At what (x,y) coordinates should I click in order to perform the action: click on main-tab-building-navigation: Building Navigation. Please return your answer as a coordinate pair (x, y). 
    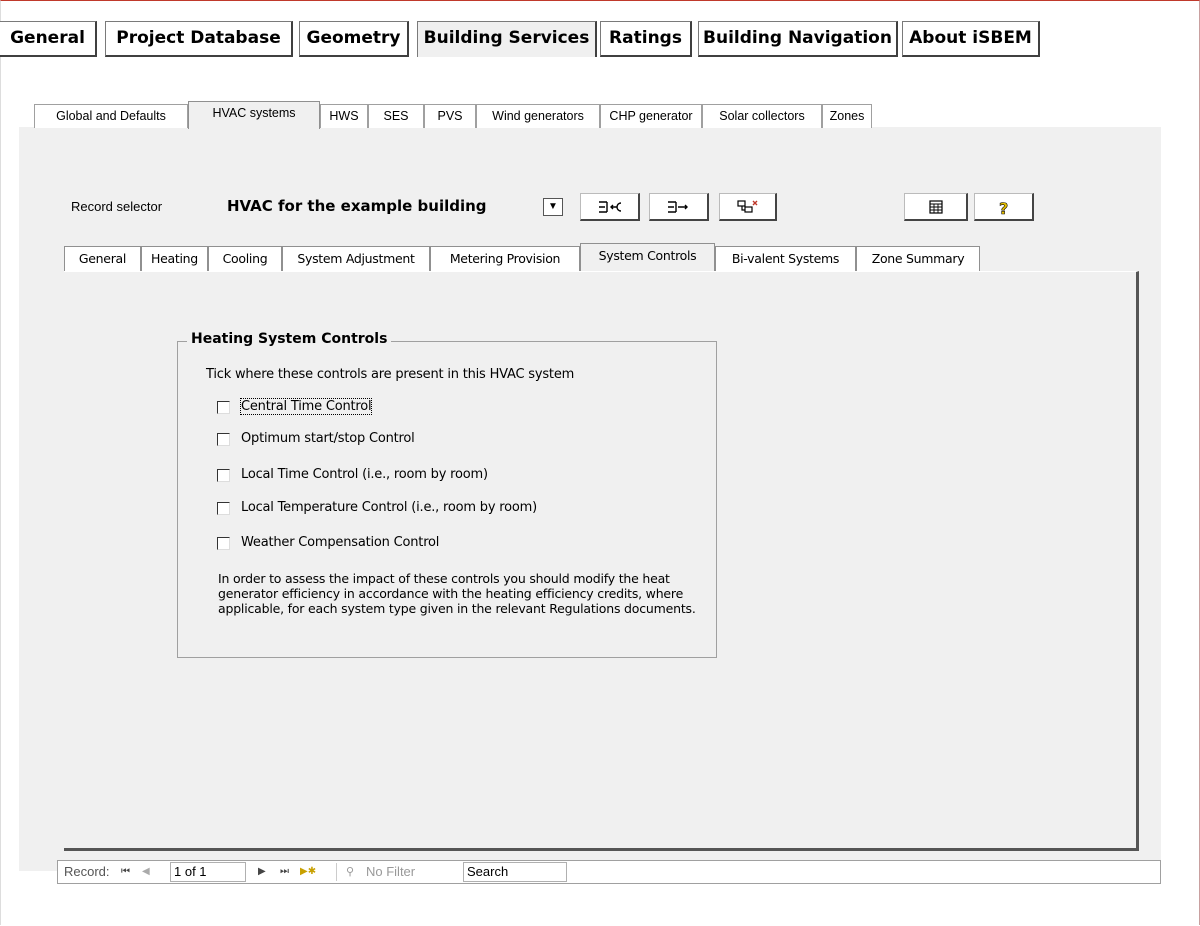
    Looking at the image, I should click on (798, 39).